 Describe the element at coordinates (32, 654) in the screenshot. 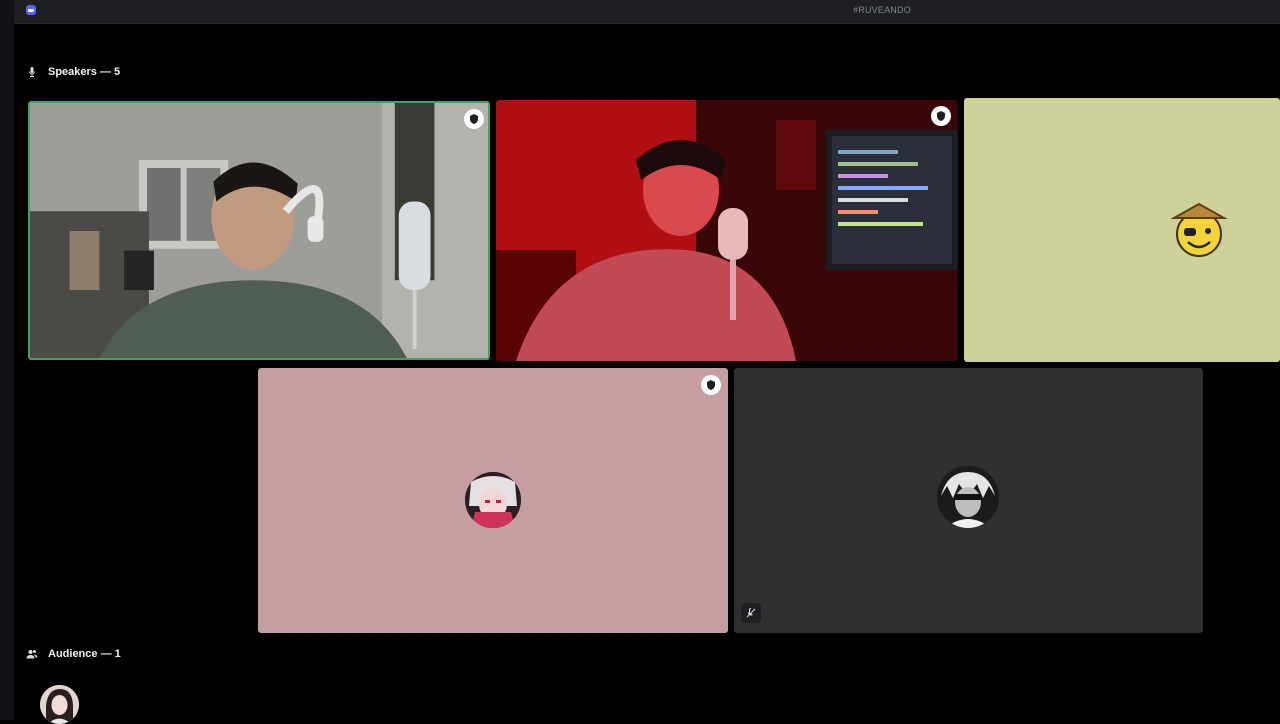

I see `users-icon` at that location.